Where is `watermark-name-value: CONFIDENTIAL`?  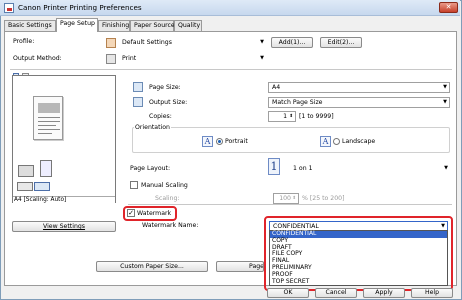 watermark-name-value: CONFIDENTIAL is located at coordinates (296, 226).